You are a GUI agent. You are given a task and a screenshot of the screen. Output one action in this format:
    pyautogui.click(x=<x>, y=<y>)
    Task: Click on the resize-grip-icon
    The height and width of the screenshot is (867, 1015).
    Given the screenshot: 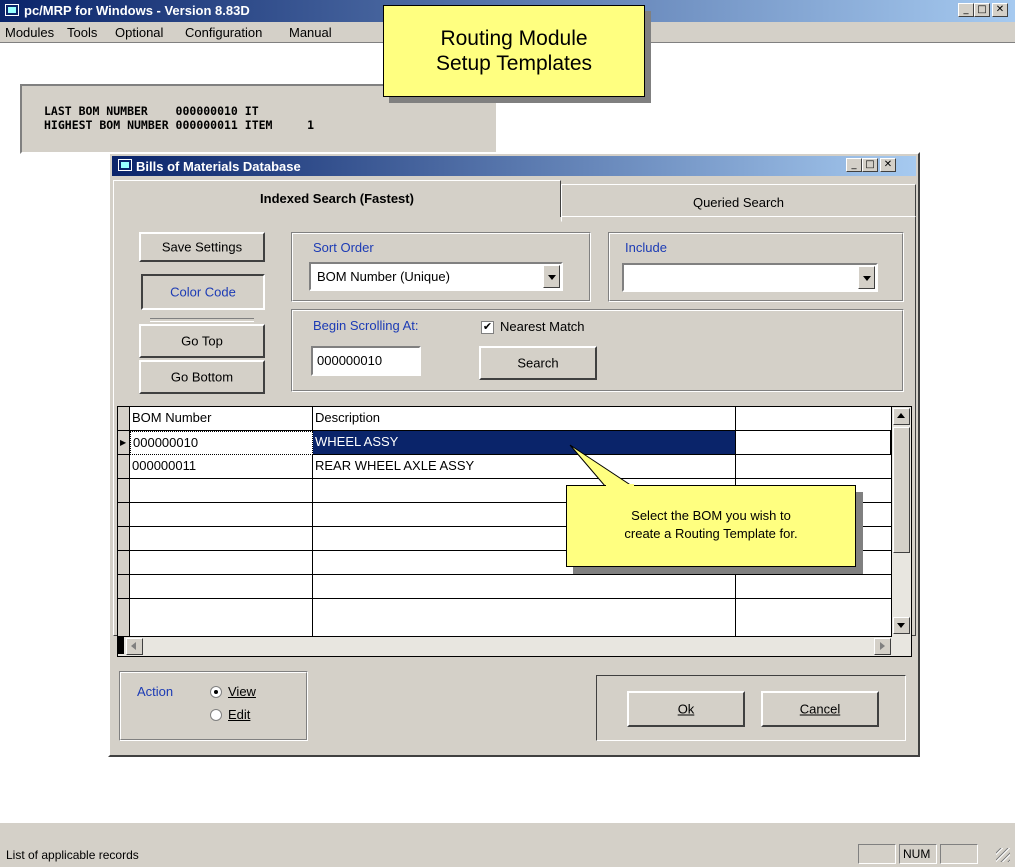 What is the action you would take?
    pyautogui.click(x=1003, y=855)
    